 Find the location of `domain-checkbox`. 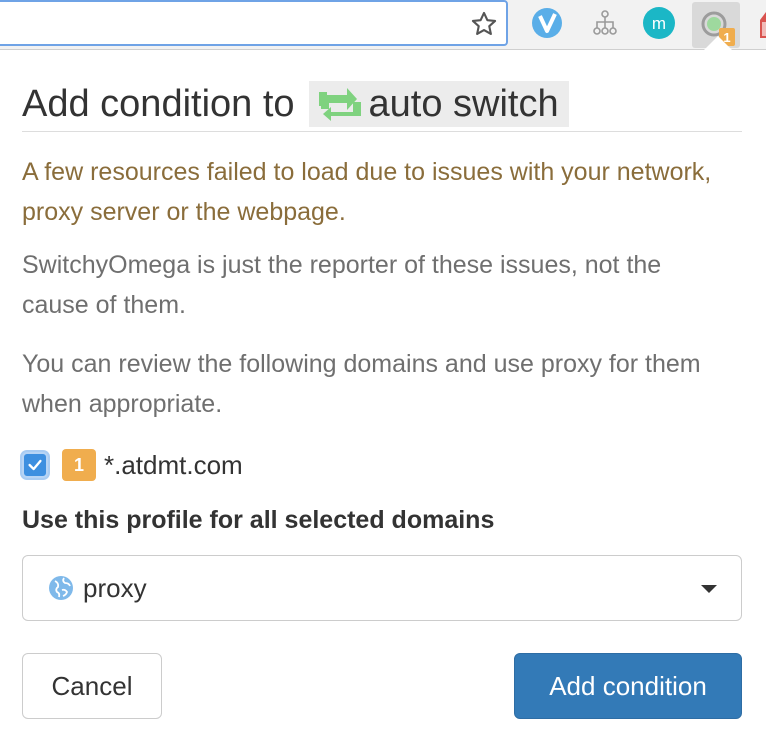

domain-checkbox is located at coordinates (35, 465).